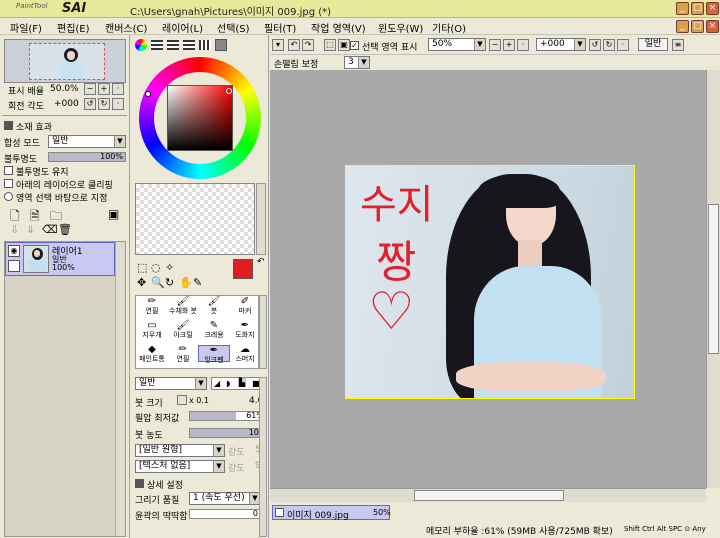 This screenshot has width=720, height=538. Describe the element at coordinates (457, 44) in the screenshot. I see `zoom-dropdown: 50% ▼` at that location.